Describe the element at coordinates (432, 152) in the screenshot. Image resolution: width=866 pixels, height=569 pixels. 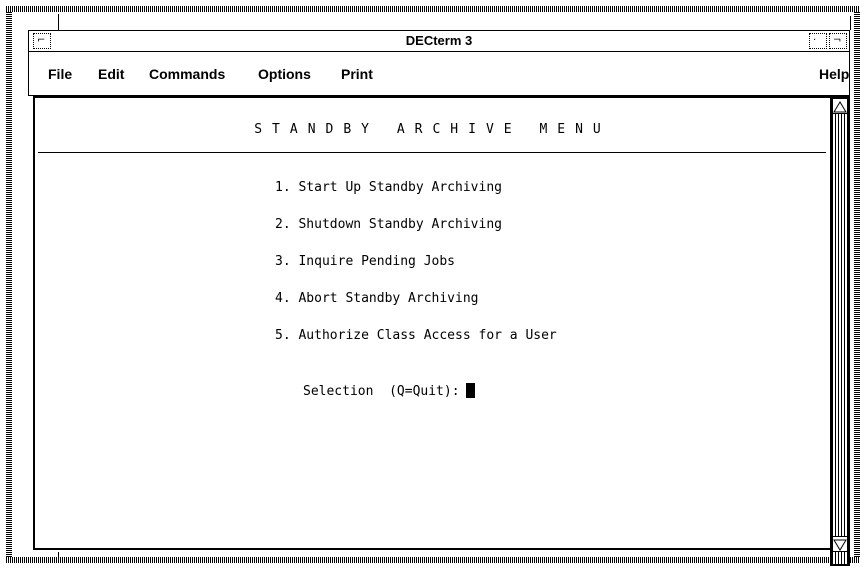
I see `title-divider` at that location.